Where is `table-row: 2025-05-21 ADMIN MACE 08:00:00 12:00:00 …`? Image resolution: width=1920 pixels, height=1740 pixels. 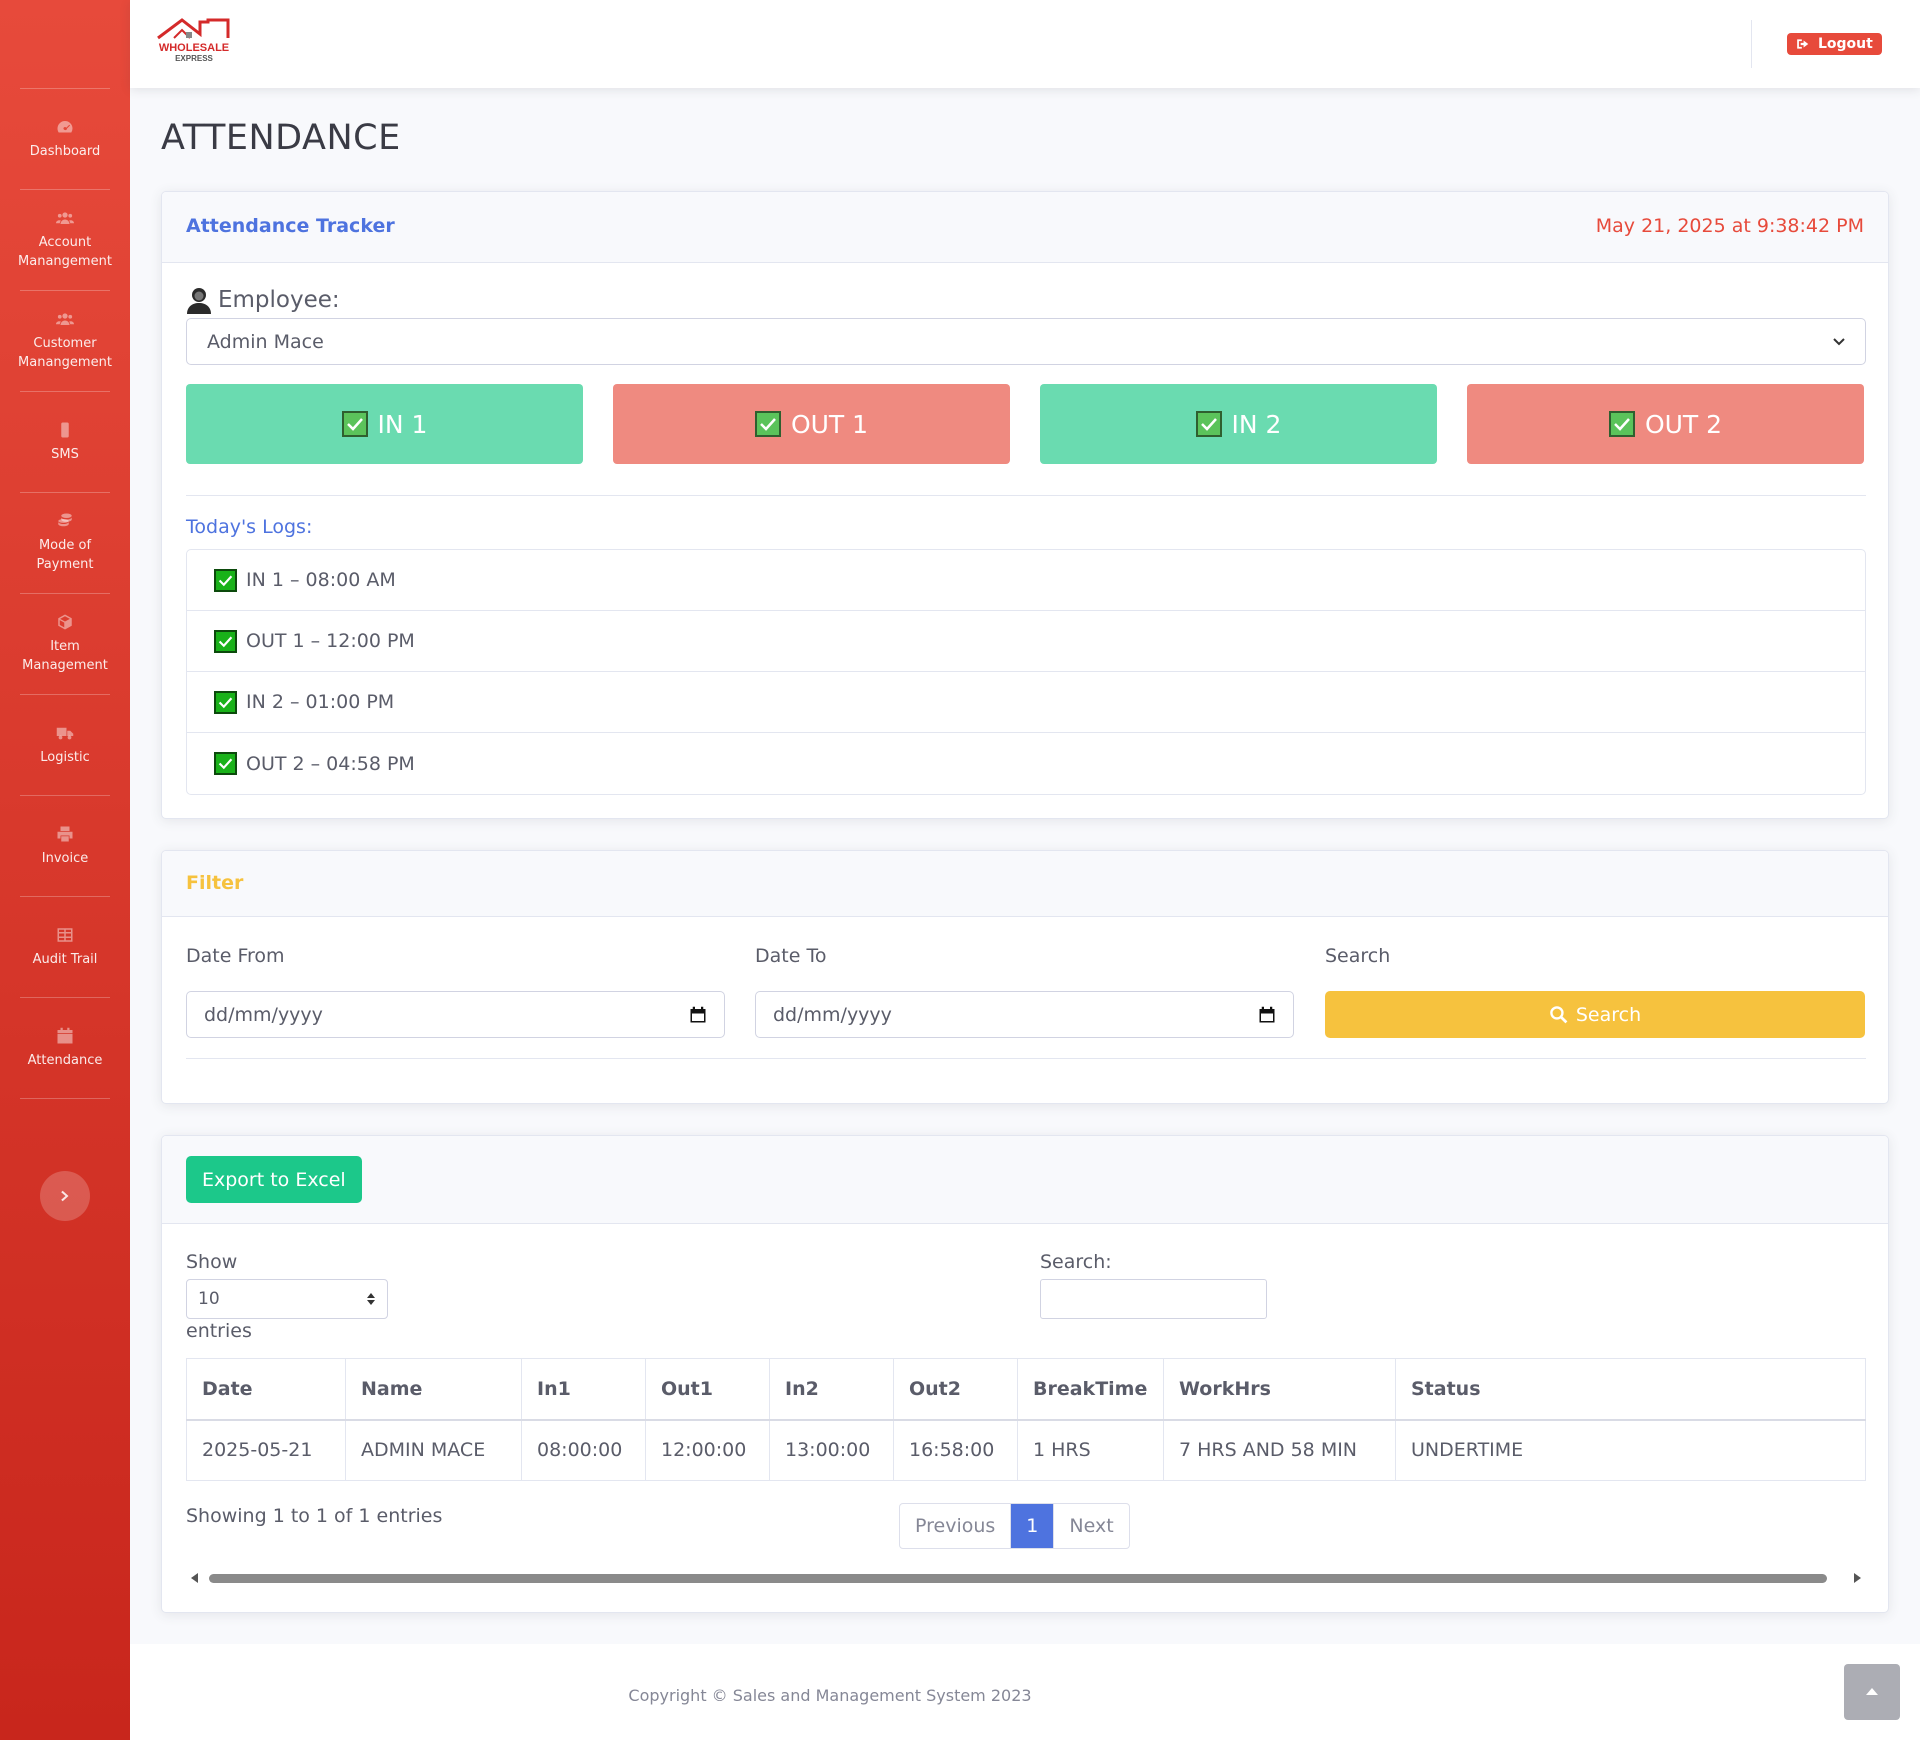 table-row: 2025-05-21 ADMIN MACE 08:00:00 12:00:00 … is located at coordinates (1026, 1450).